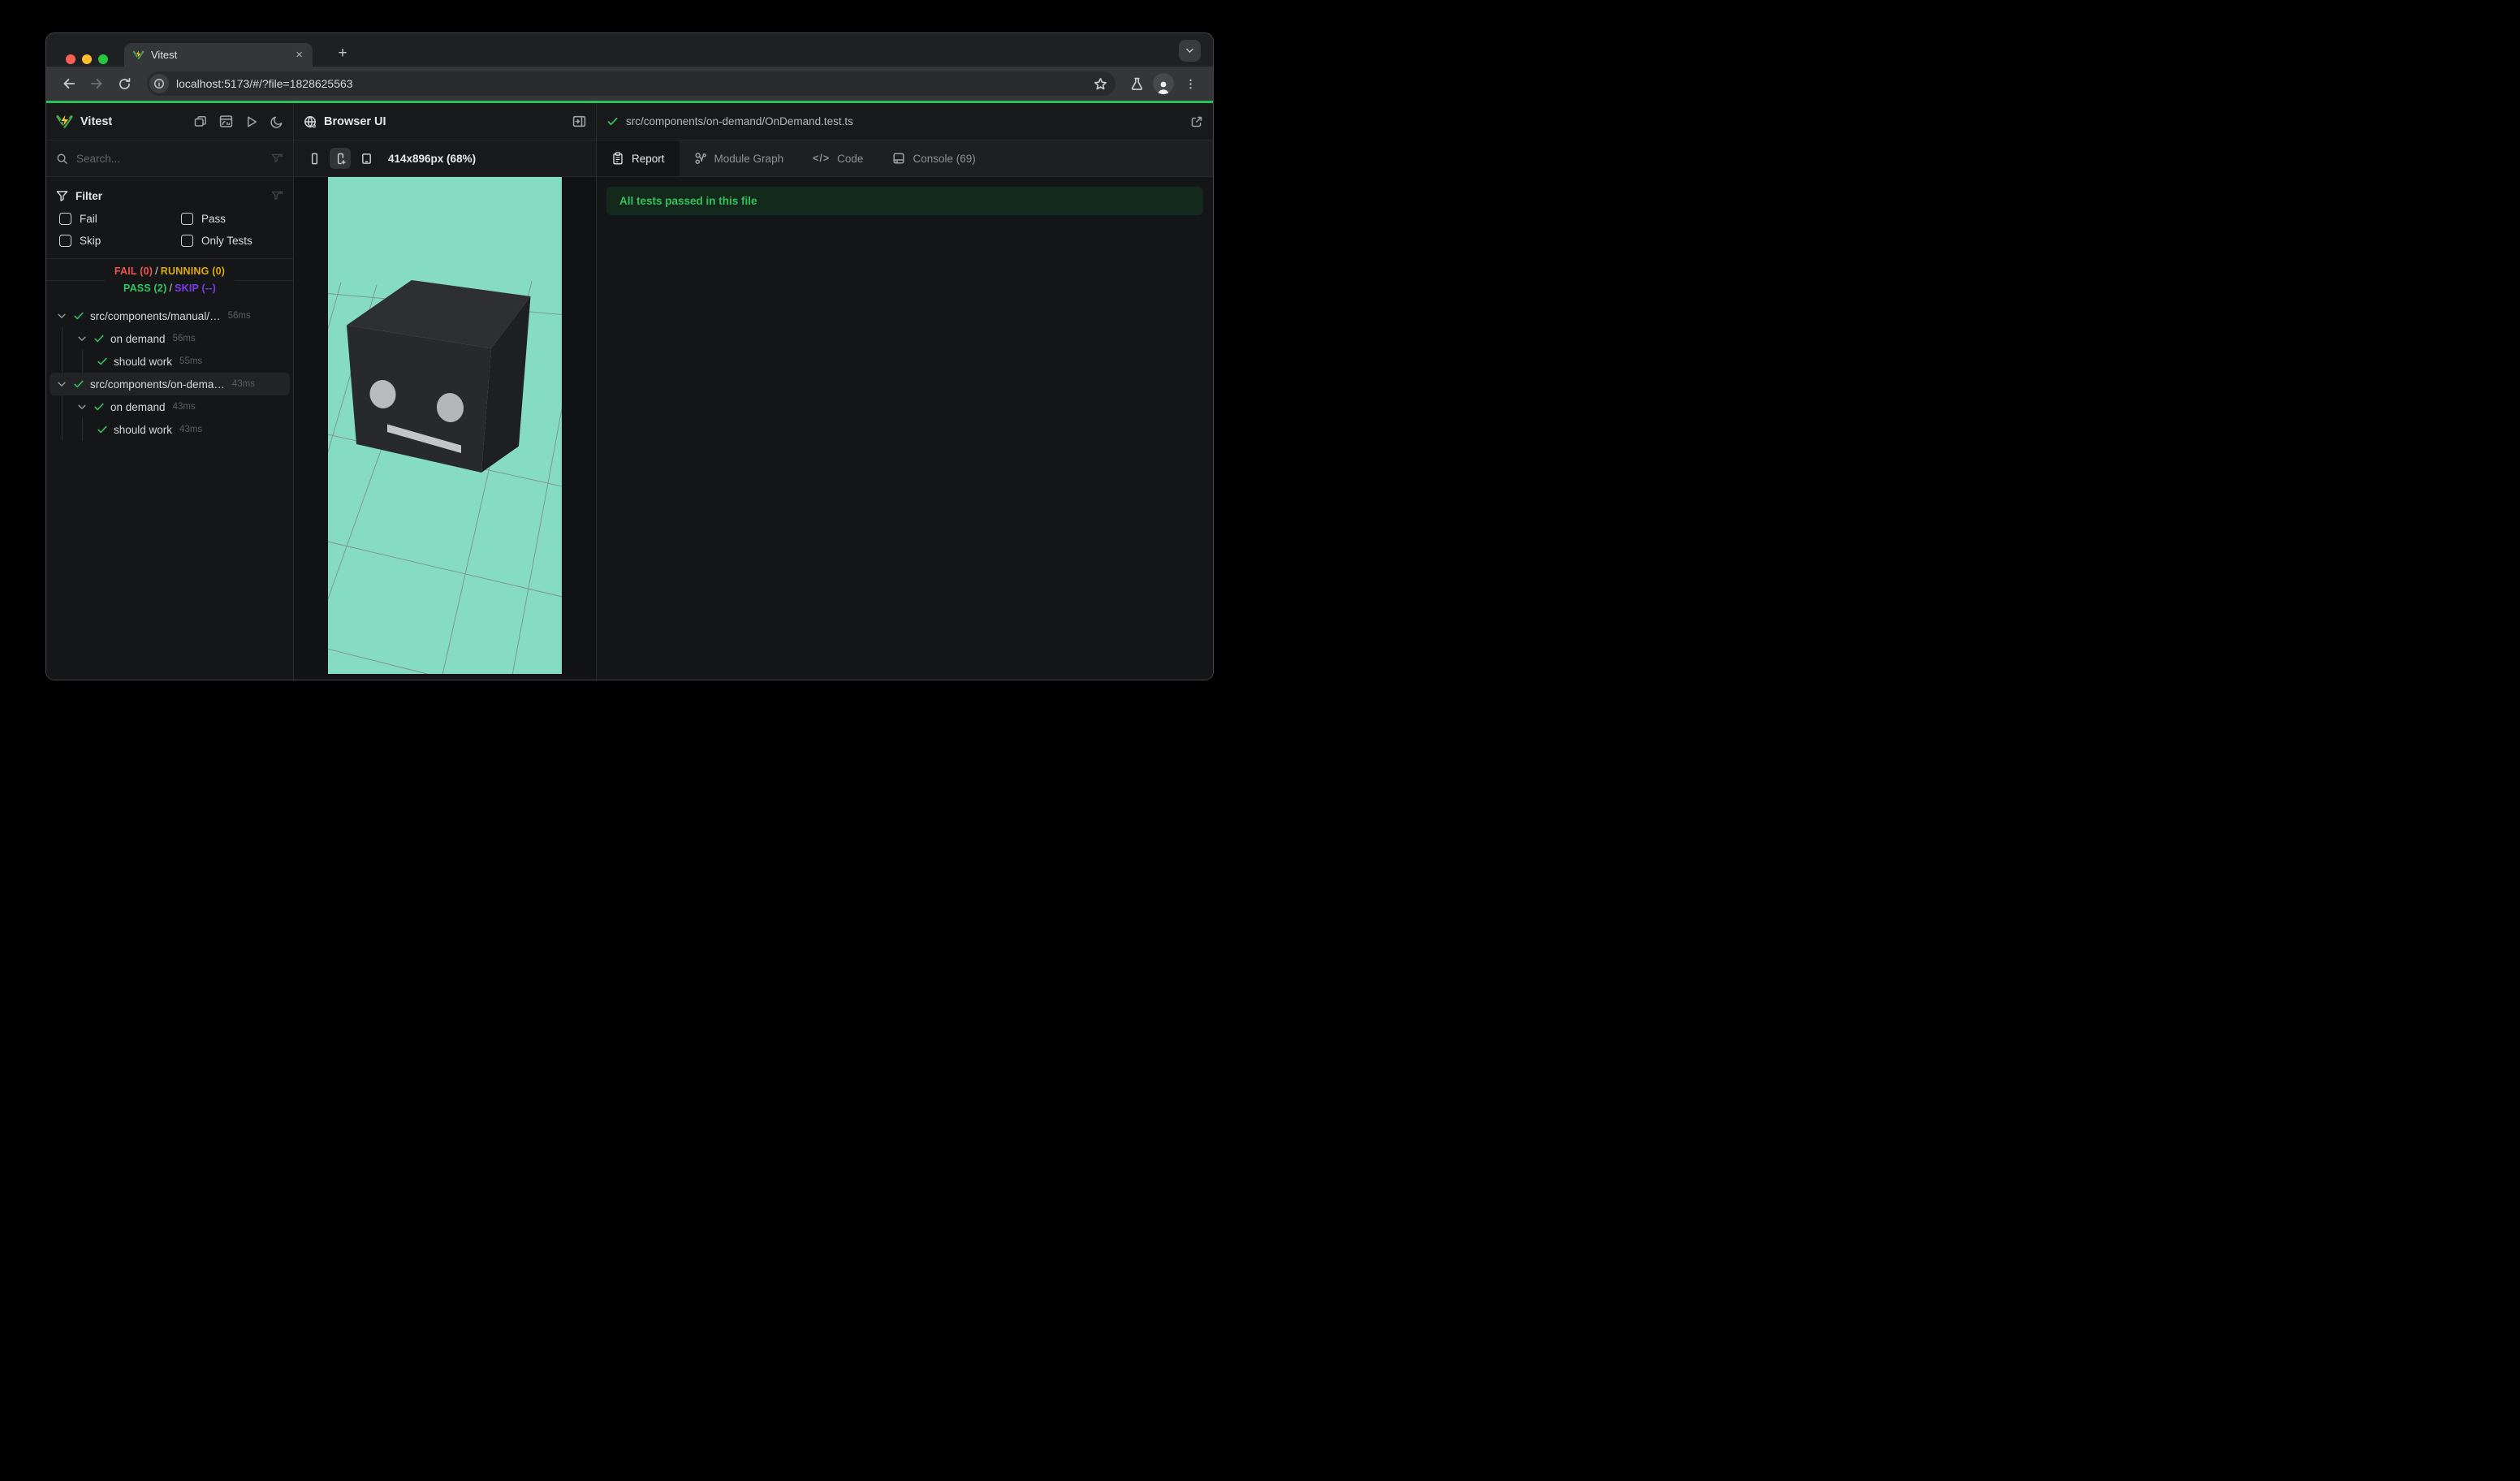  I want to click on fail-count: FAIL (0), so click(134, 272).